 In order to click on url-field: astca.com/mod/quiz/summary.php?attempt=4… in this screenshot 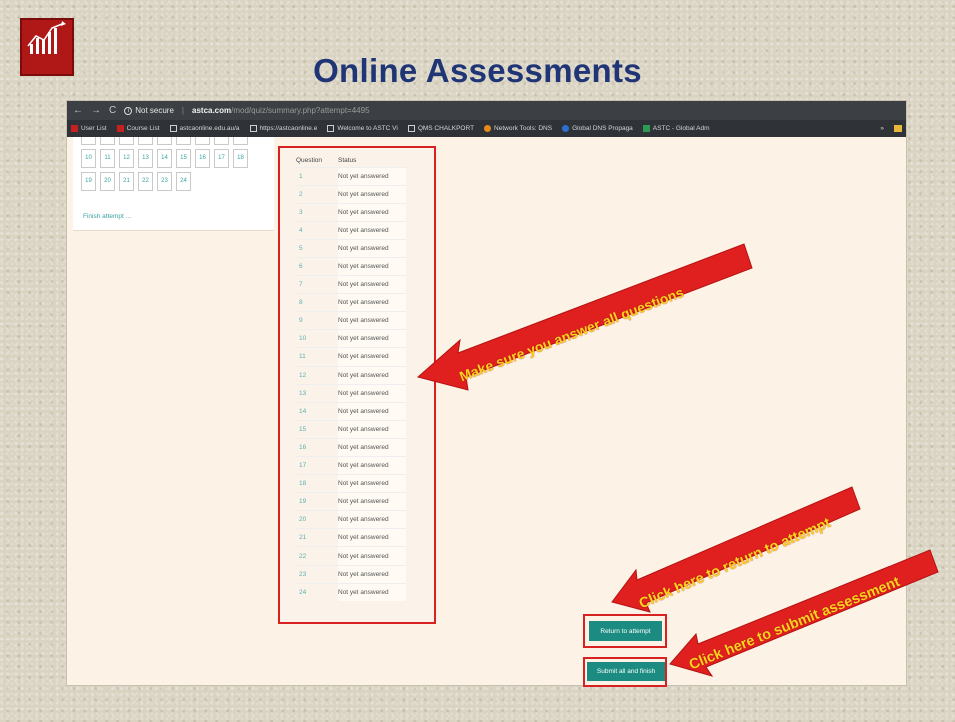, I will do `click(281, 110)`.